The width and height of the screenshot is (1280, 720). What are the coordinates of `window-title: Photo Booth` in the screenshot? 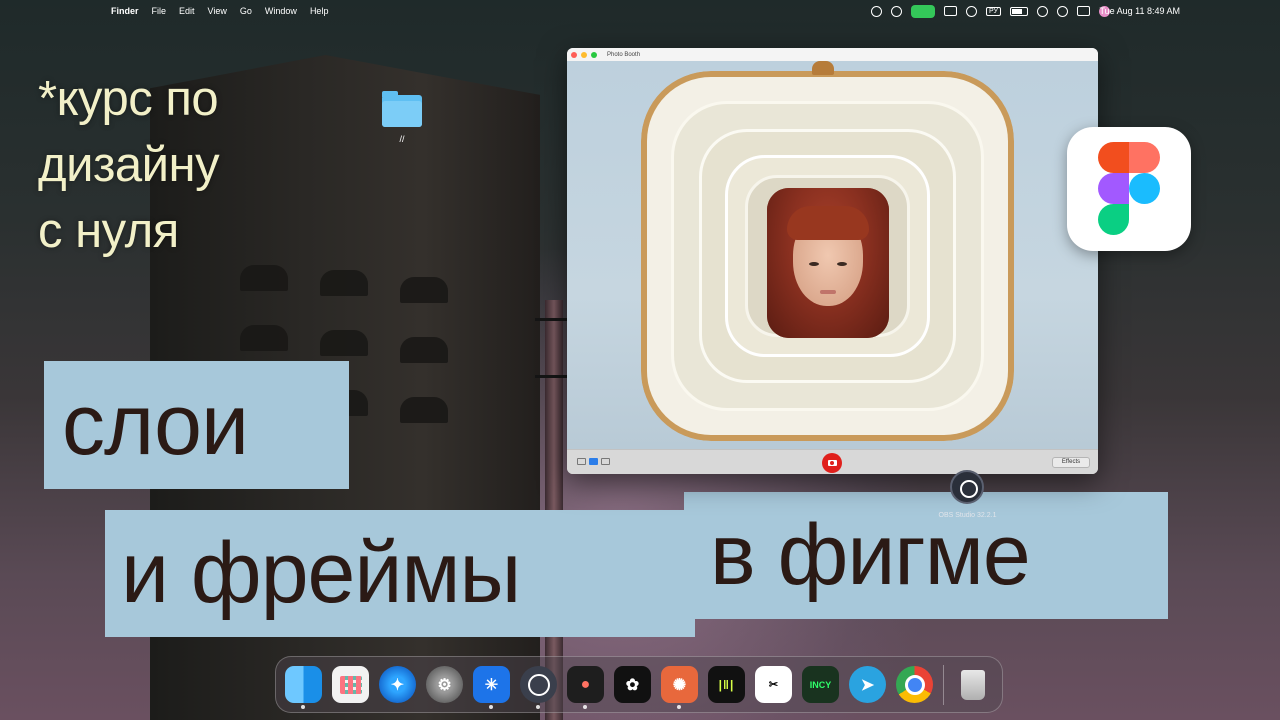 It's located at (624, 54).